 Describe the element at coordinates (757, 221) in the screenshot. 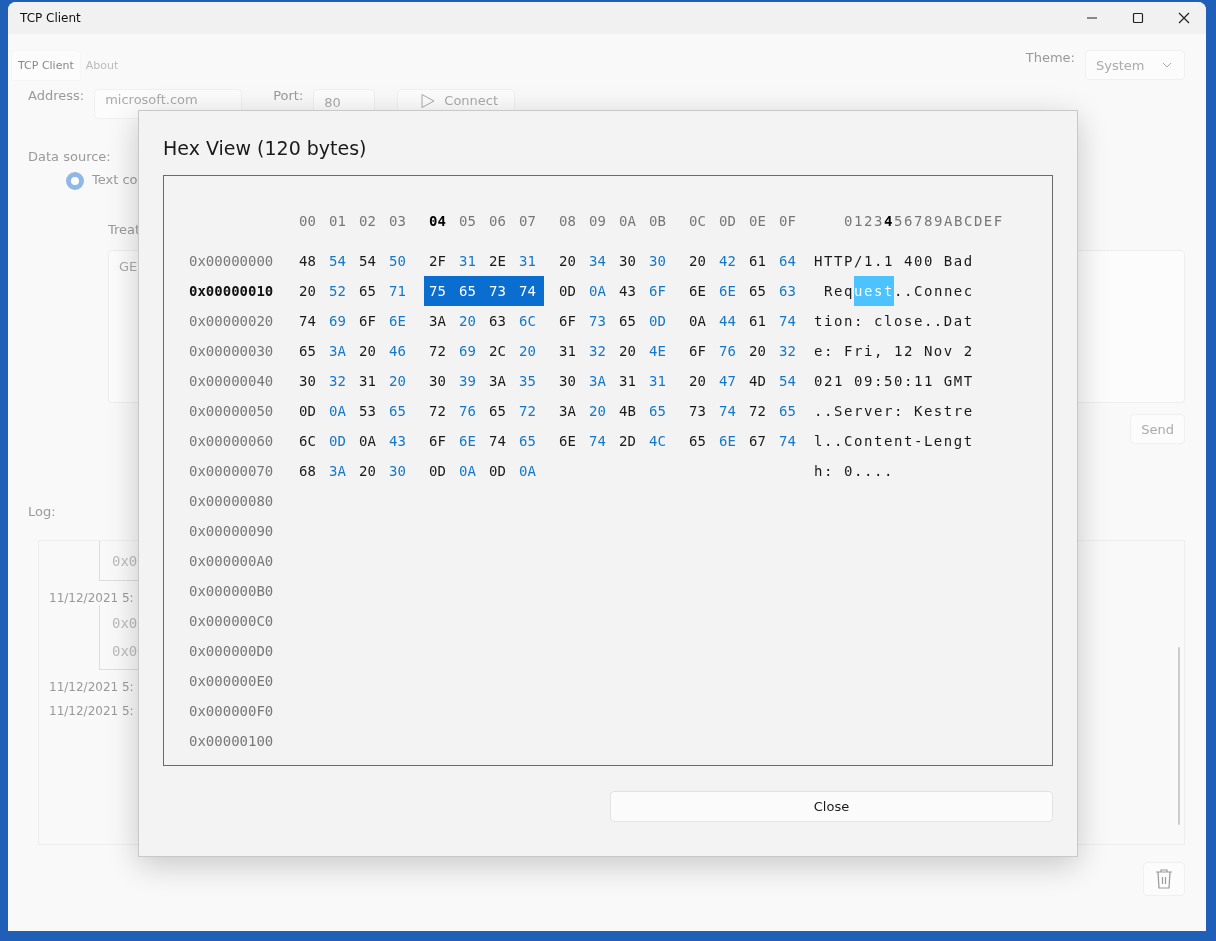

I see `column-header: 0E` at that location.